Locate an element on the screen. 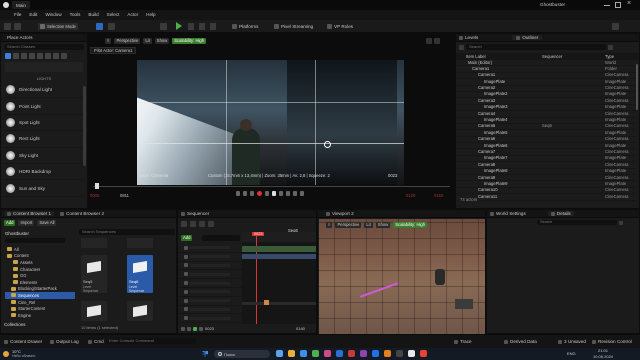  blueprint-icon is located at coordinates (99, 26).